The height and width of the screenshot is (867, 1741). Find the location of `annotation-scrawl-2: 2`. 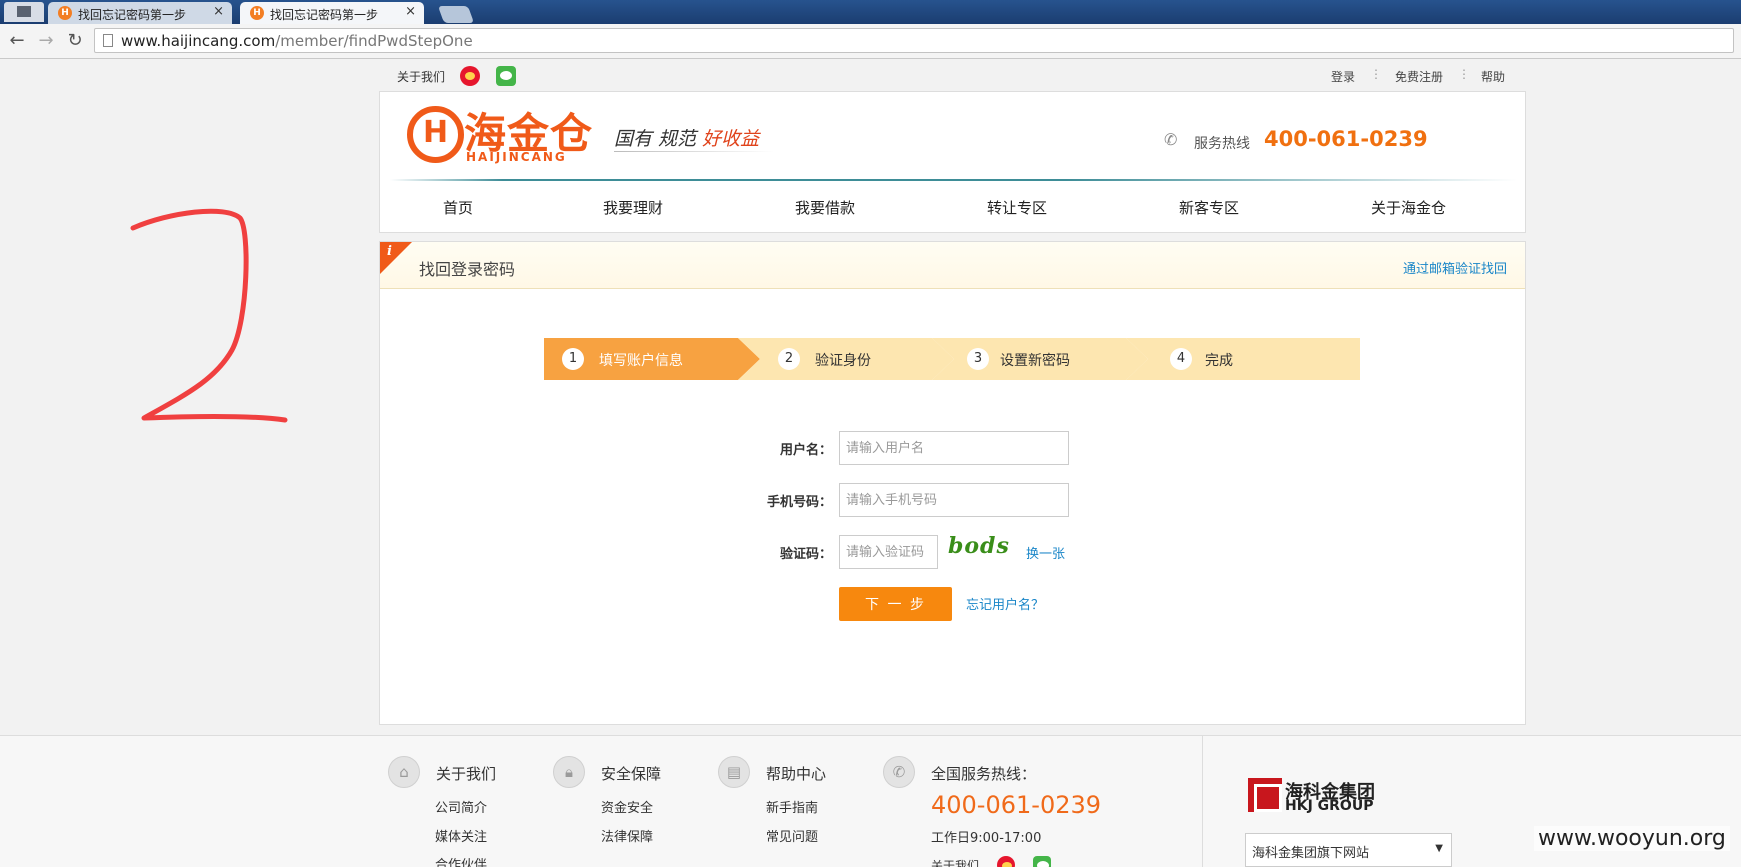

annotation-scrawl-2: 2 is located at coordinates (209, 315).